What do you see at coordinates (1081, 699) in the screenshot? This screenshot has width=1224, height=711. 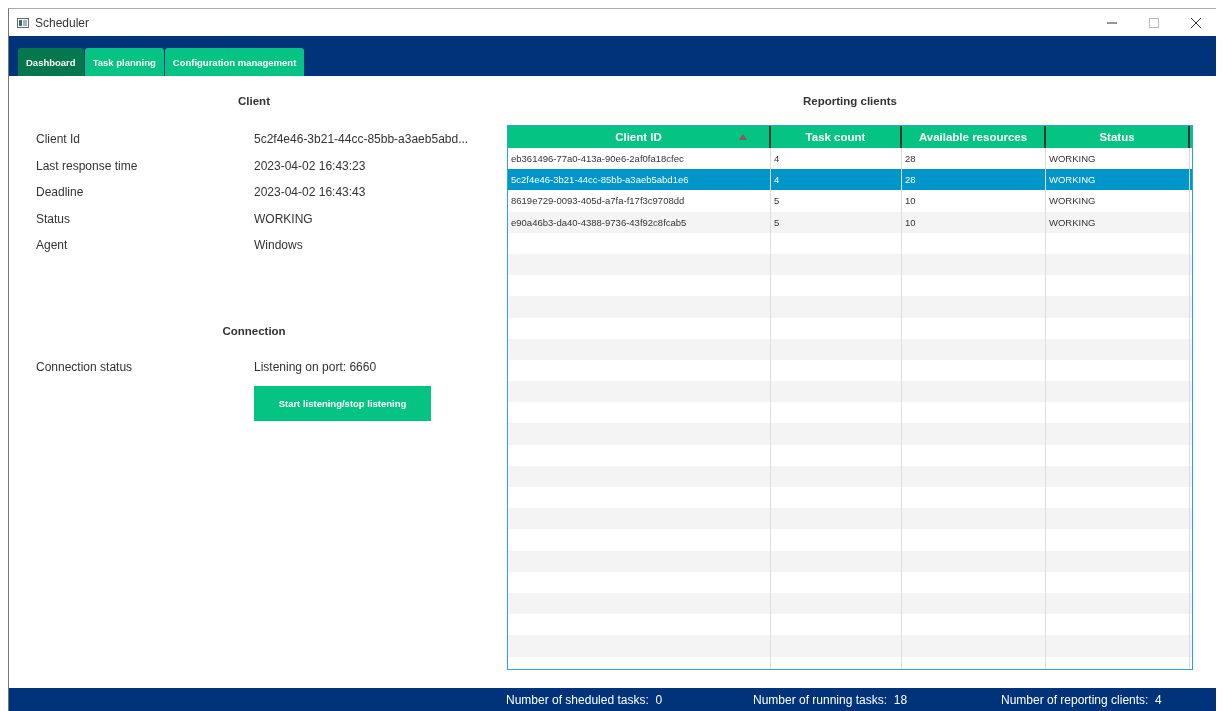 I see `status-text: Number of reporting clients: 4` at bounding box center [1081, 699].